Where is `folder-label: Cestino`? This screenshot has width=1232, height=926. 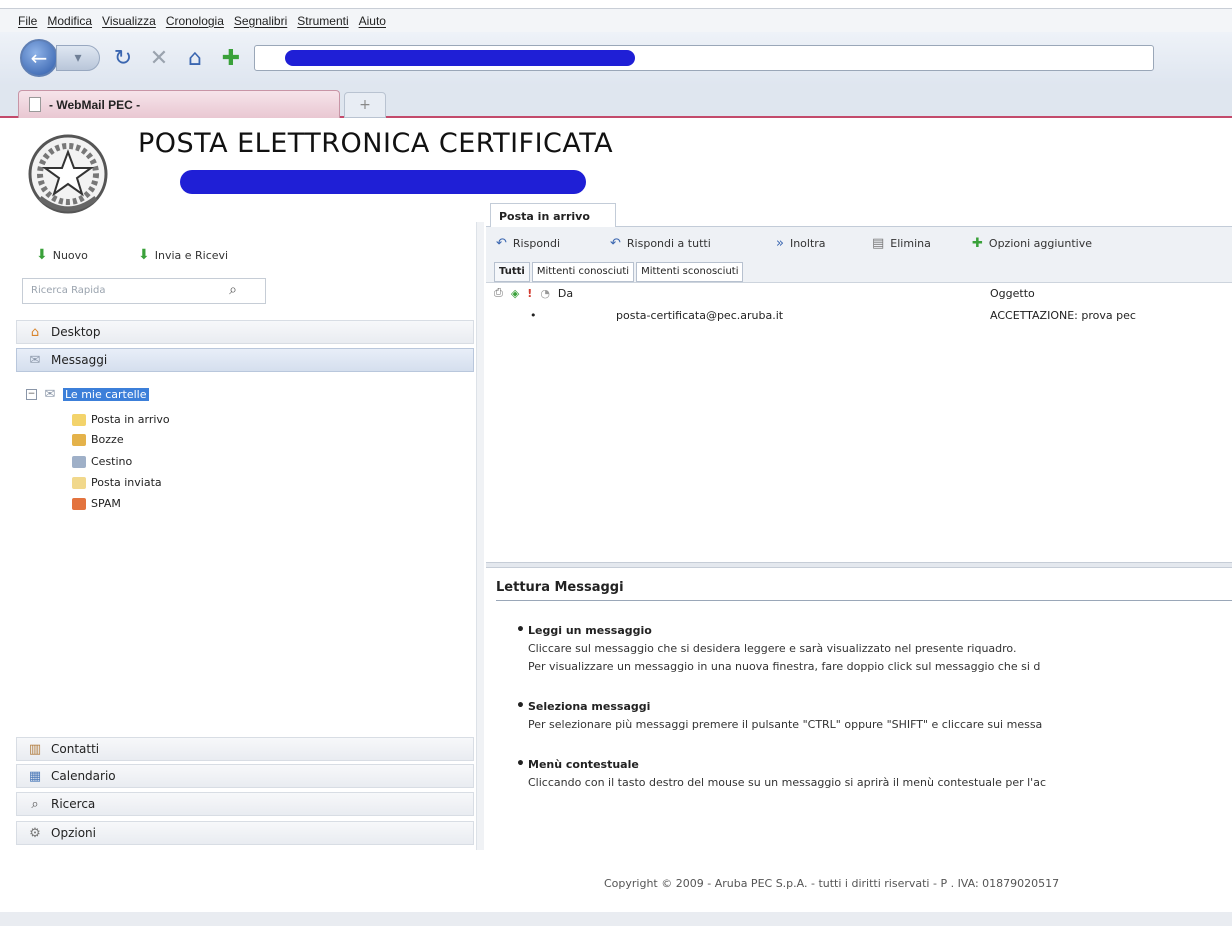 folder-label: Cestino is located at coordinates (112, 461).